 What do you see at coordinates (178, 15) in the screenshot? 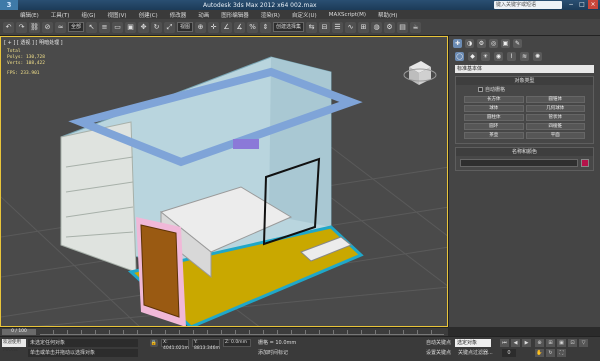
I see `menu-modifiers: 修改器` at bounding box center [178, 15].